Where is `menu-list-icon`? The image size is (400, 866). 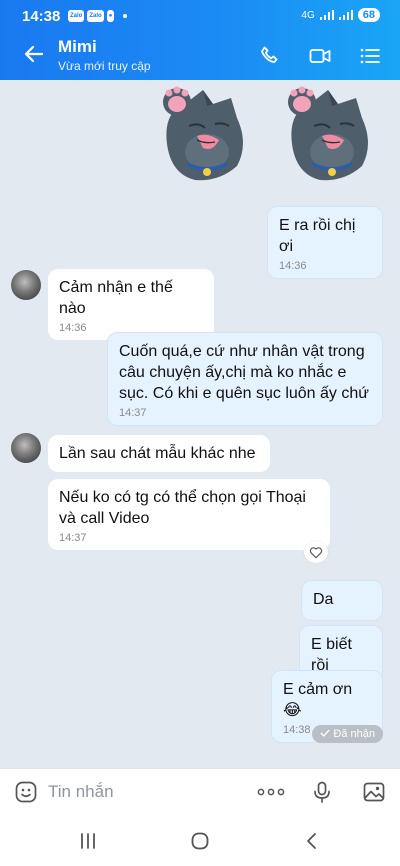 menu-list-icon is located at coordinates (370, 56).